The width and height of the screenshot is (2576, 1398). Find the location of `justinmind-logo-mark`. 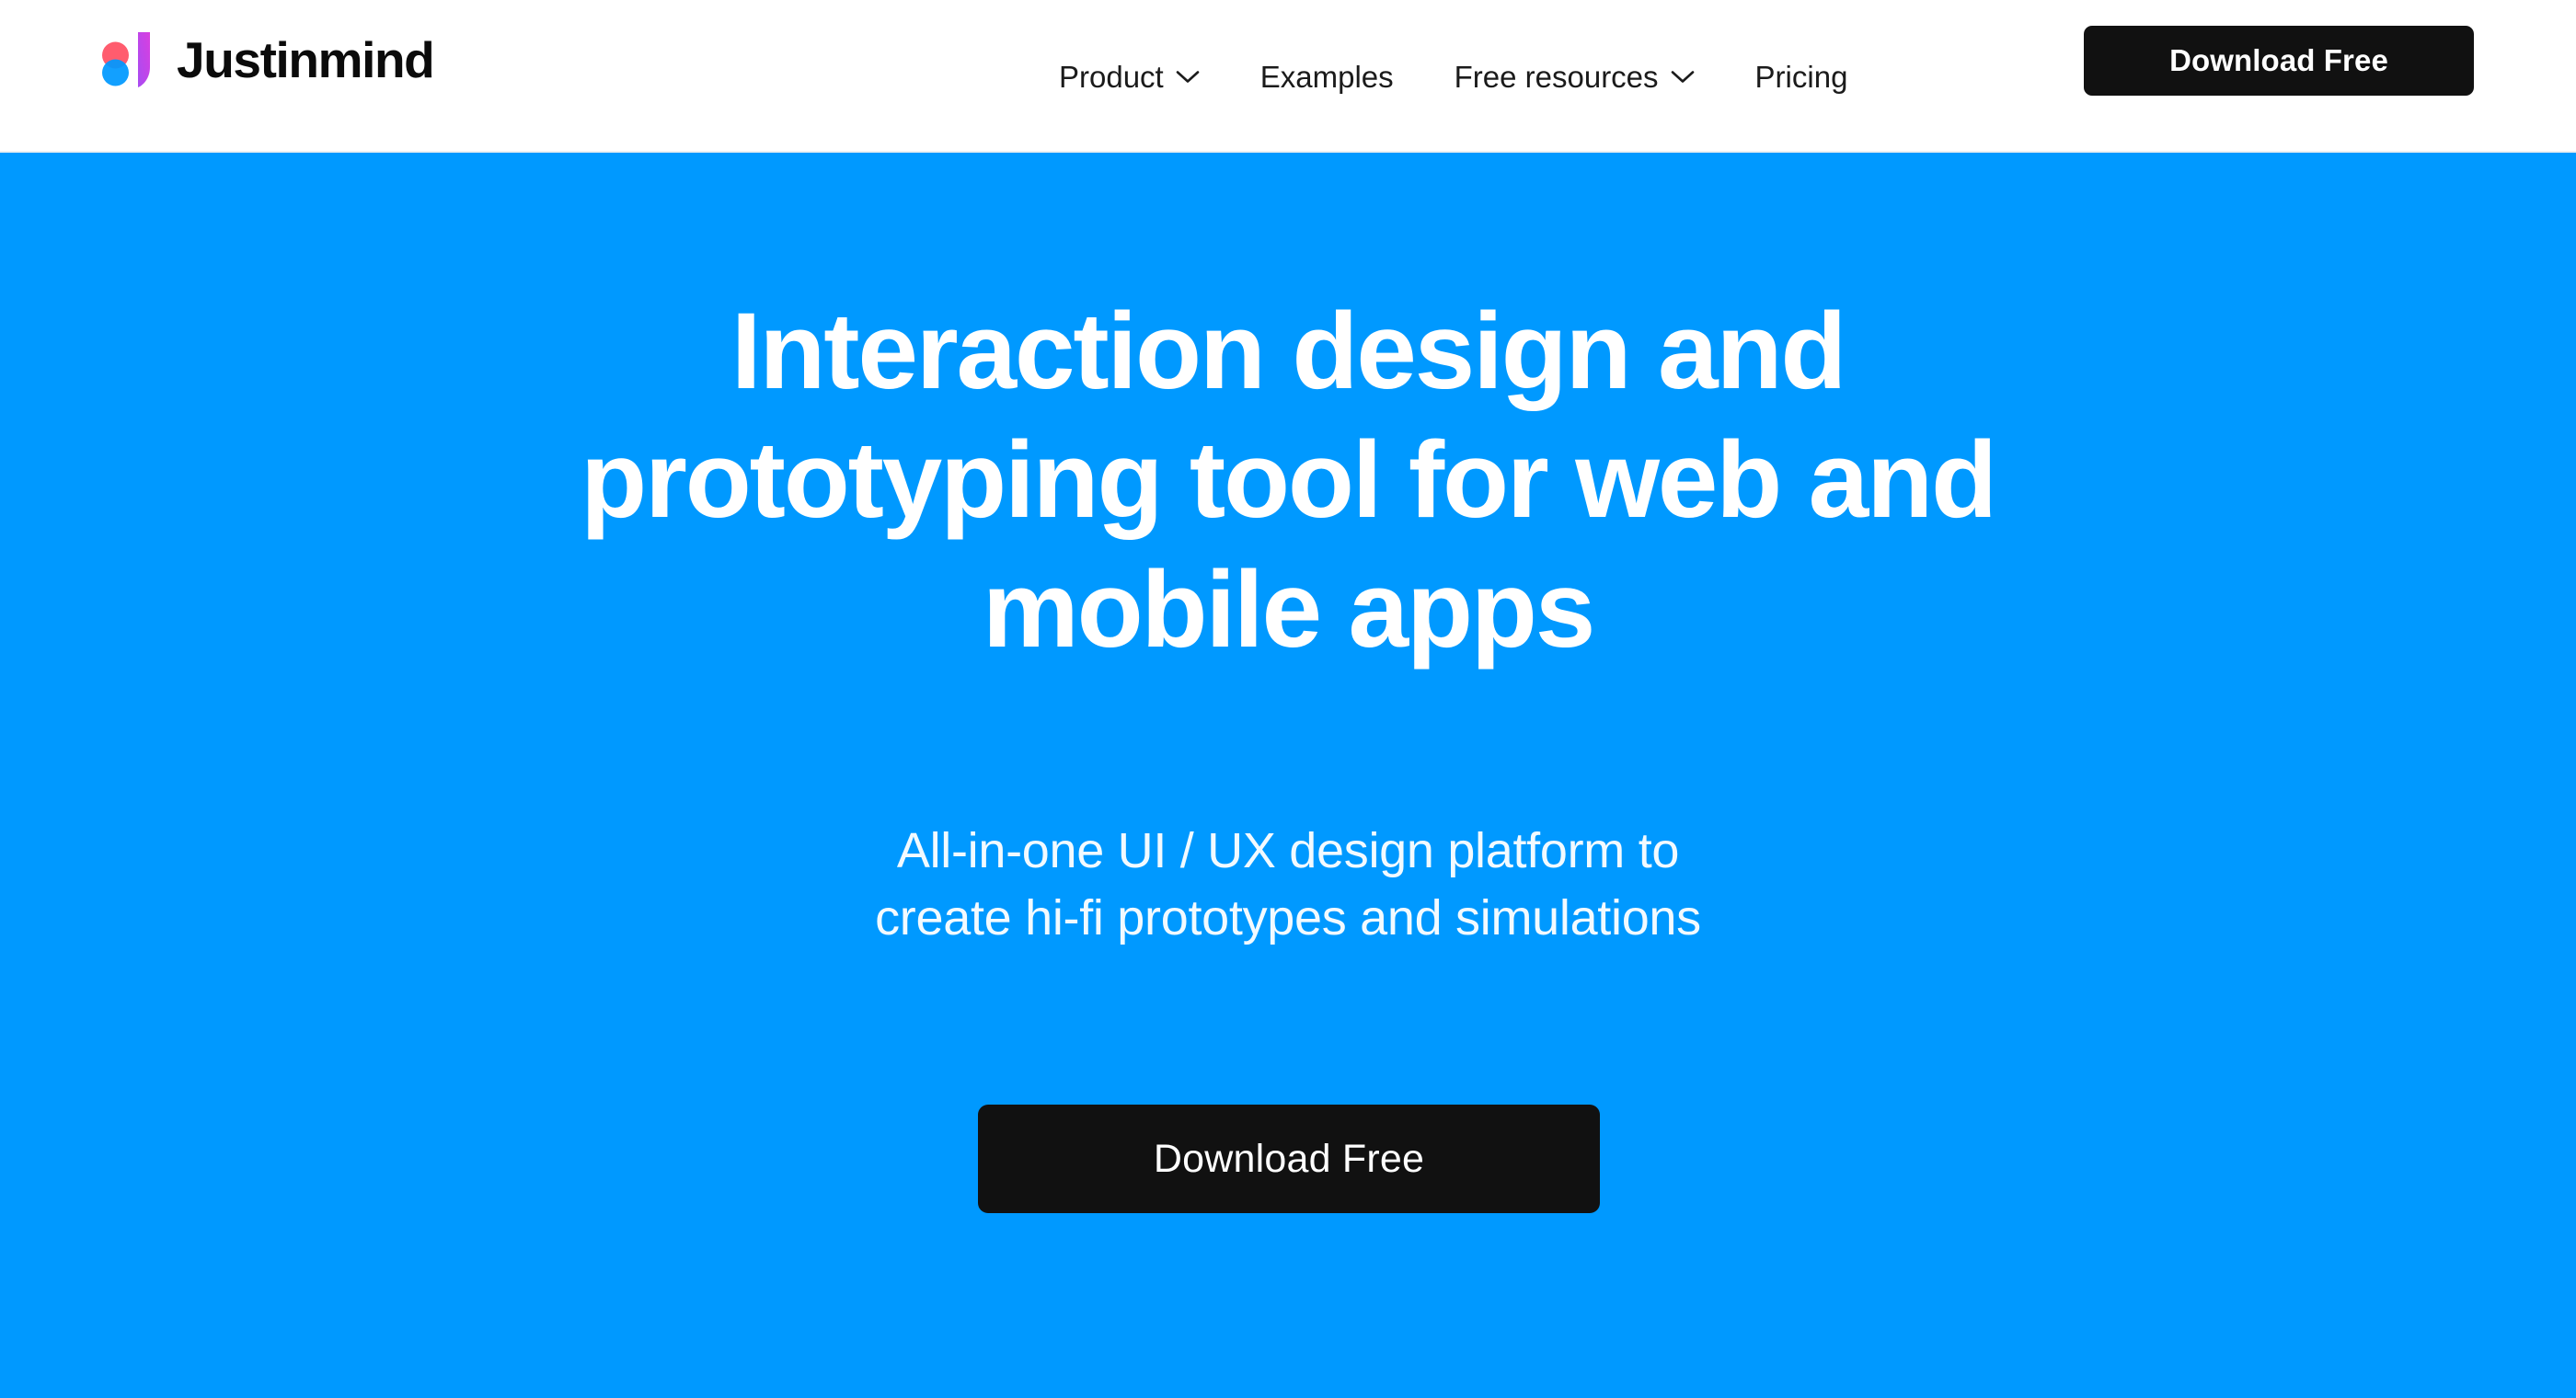

justinmind-logo-mark is located at coordinates (130, 60).